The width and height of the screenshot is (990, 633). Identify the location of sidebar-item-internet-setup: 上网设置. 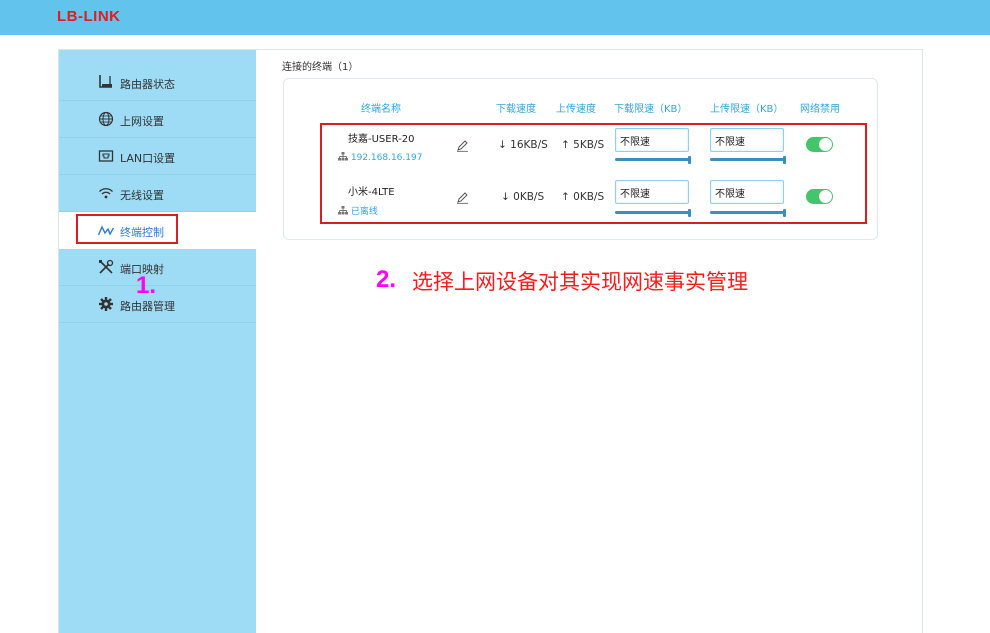
(157, 119).